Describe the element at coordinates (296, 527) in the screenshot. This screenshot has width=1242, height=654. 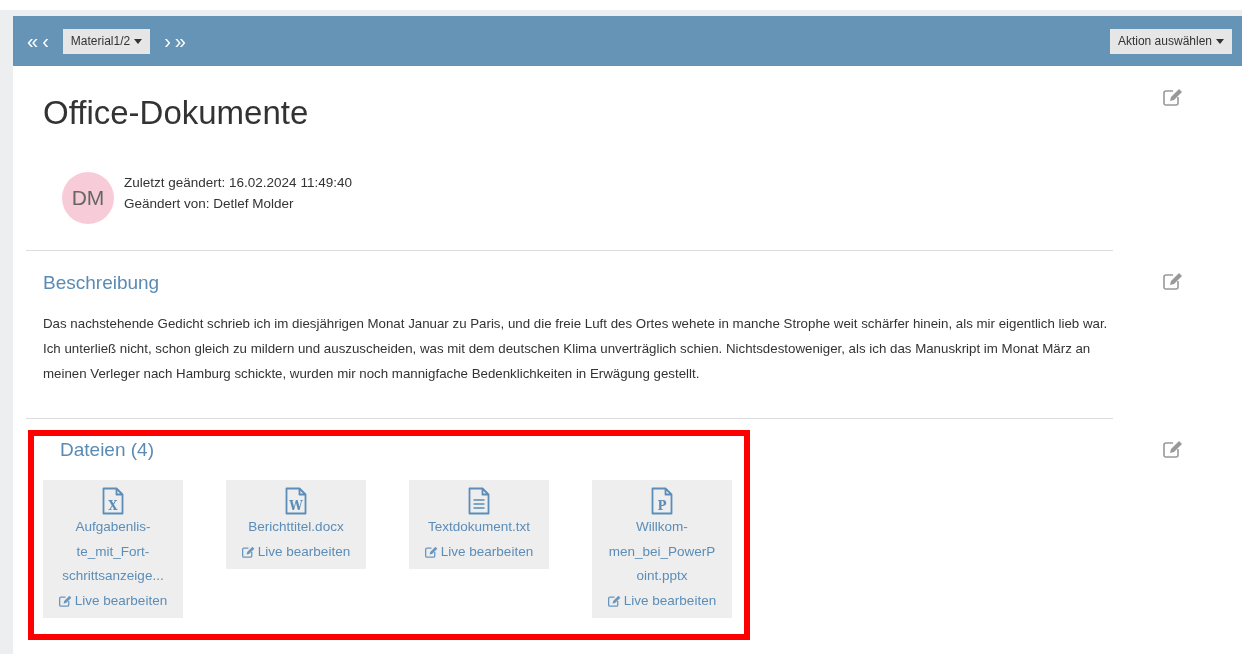
I see `file-name: Berichttitel.docx` at that location.